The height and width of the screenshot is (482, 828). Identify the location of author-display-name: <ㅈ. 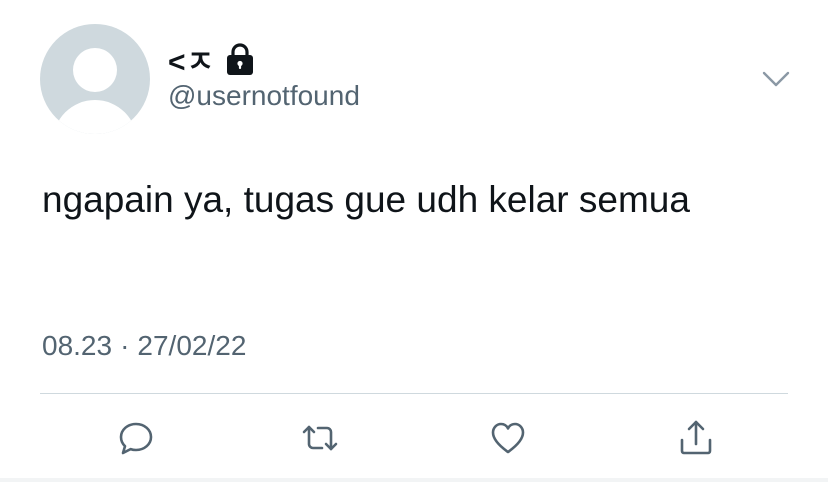
(191, 59).